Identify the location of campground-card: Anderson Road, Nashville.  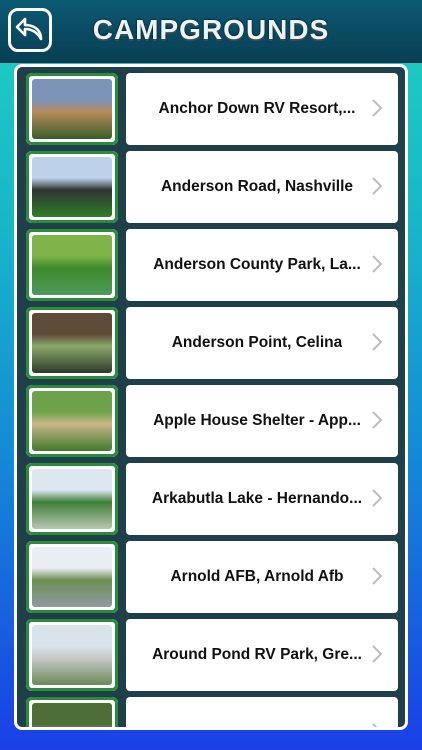
(262, 187).